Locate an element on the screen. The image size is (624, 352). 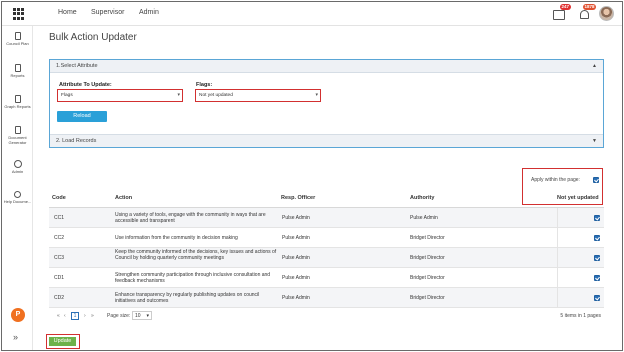
sidebar-item-council-plan: Council Plan is located at coordinates (17, 39).